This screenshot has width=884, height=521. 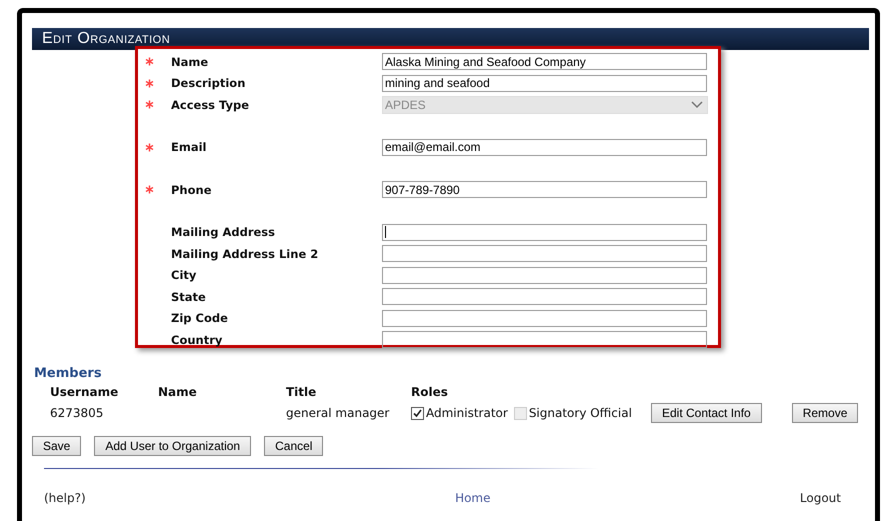 What do you see at coordinates (173, 446) in the screenshot?
I see `form-button: Add User to Organization` at bounding box center [173, 446].